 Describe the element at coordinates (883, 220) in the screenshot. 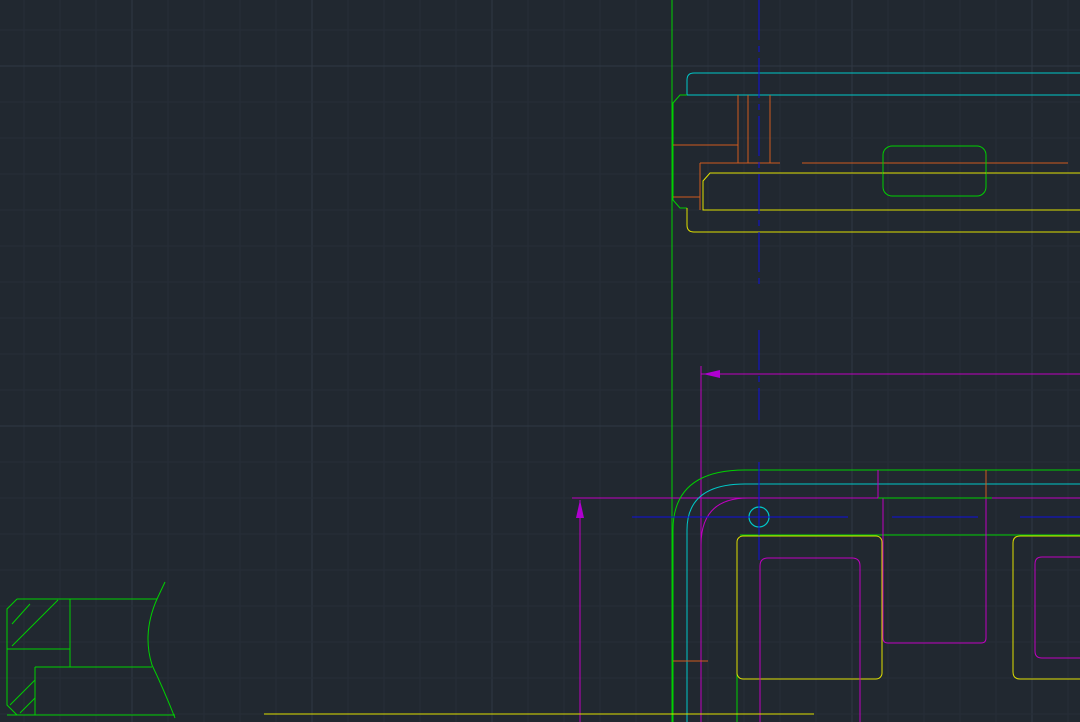

I see `body-lower-edge` at that location.